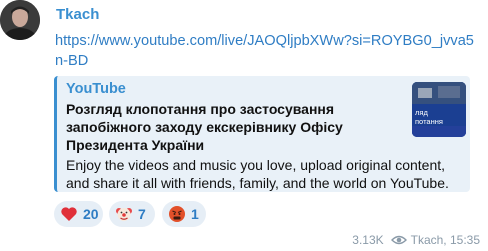 The height and width of the screenshot is (251, 488). I want to click on reaction-heart: 20, so click(78, 214).